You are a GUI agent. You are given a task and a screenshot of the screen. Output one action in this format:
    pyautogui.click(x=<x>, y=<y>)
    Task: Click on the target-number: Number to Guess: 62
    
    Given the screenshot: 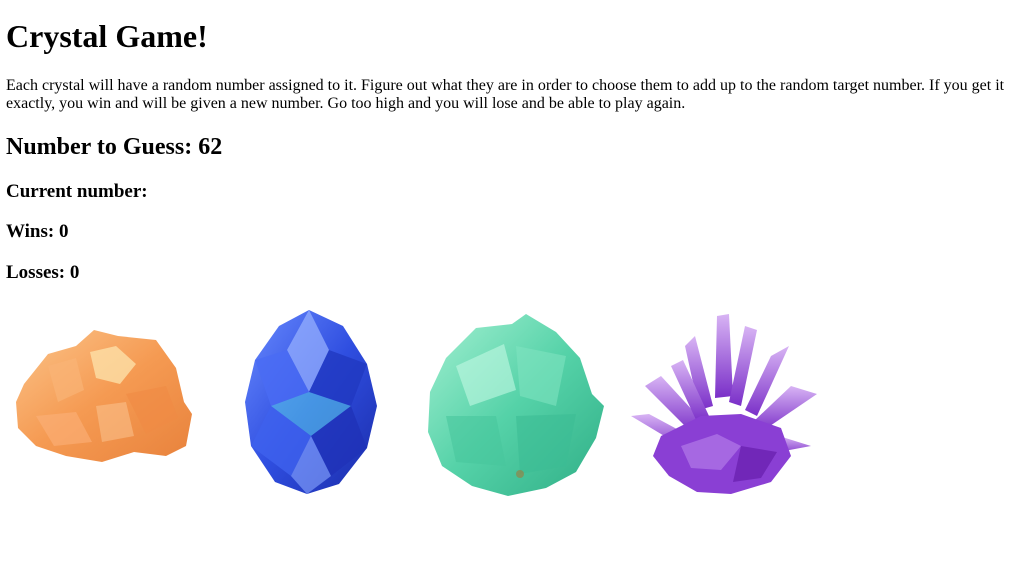 What is the action you would take?
    pyautogui.click(x=114, y=147)
    